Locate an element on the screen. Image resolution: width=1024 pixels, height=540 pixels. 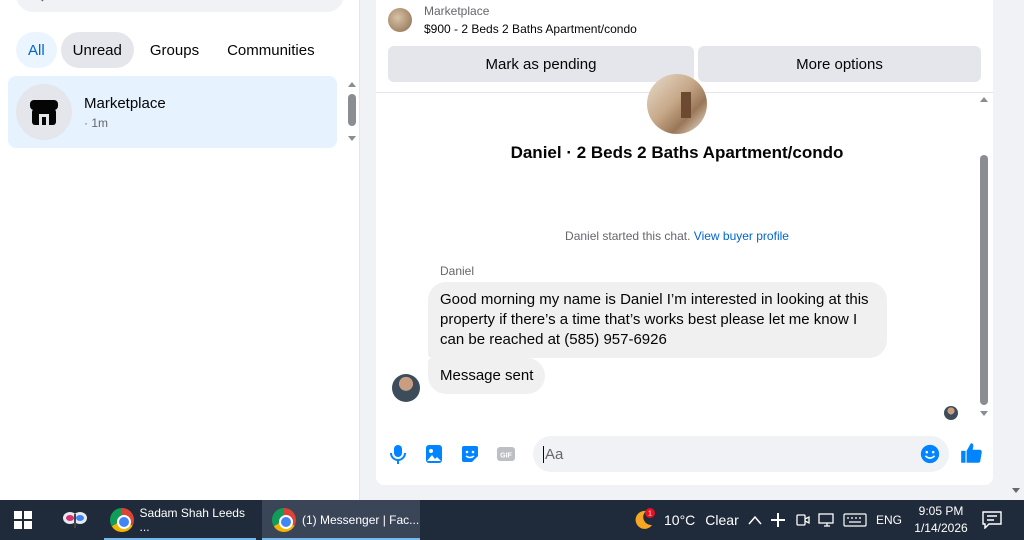
listing-source: Marketplace is located at coordinates (457, 11).